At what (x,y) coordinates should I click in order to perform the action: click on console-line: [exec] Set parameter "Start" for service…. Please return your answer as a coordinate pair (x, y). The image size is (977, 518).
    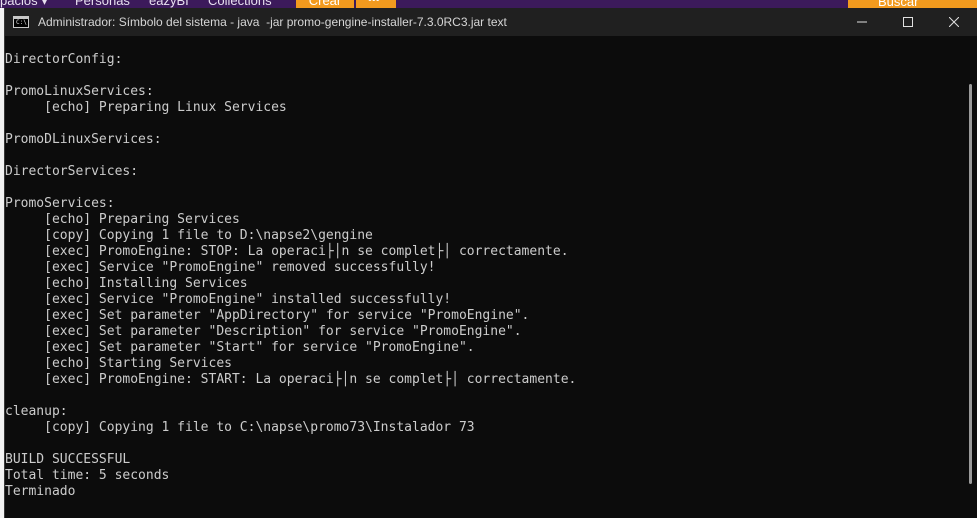
    Looking at the image, I should click on (240, 347).